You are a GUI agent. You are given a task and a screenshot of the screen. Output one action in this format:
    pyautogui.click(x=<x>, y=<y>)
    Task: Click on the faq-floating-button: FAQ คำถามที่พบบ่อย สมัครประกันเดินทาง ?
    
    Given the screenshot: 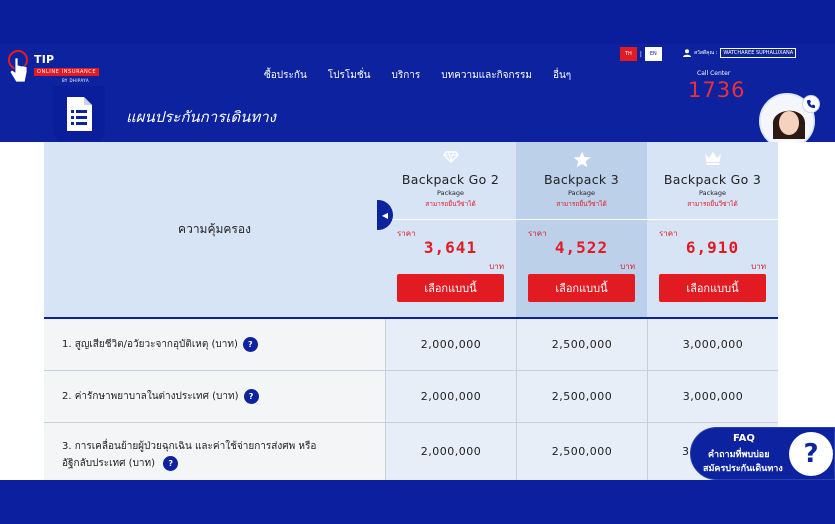 What is the action you would take?
    pyautogui.click(x=762, y=453)
    